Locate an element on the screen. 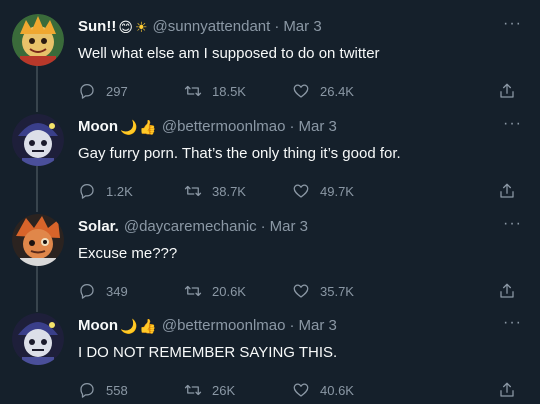 Image resolution: width=540 pixels, height=404 pixels. retweet-button: 18.5K is located at coordinates (215, 91).